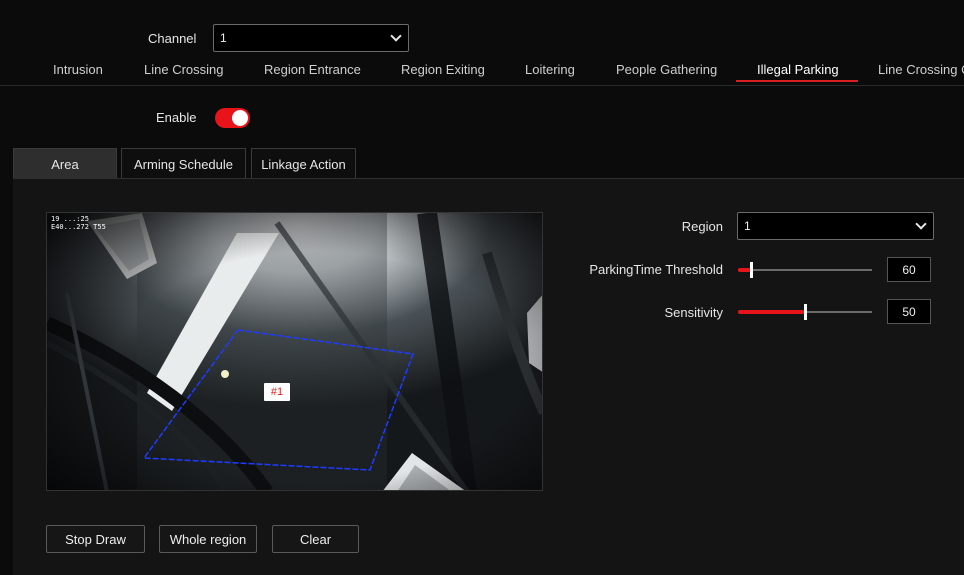  What do you see at coordinates (315, 539) in the screenshot?
I see `clear-button: Clear` at bounding box center [315, 539].